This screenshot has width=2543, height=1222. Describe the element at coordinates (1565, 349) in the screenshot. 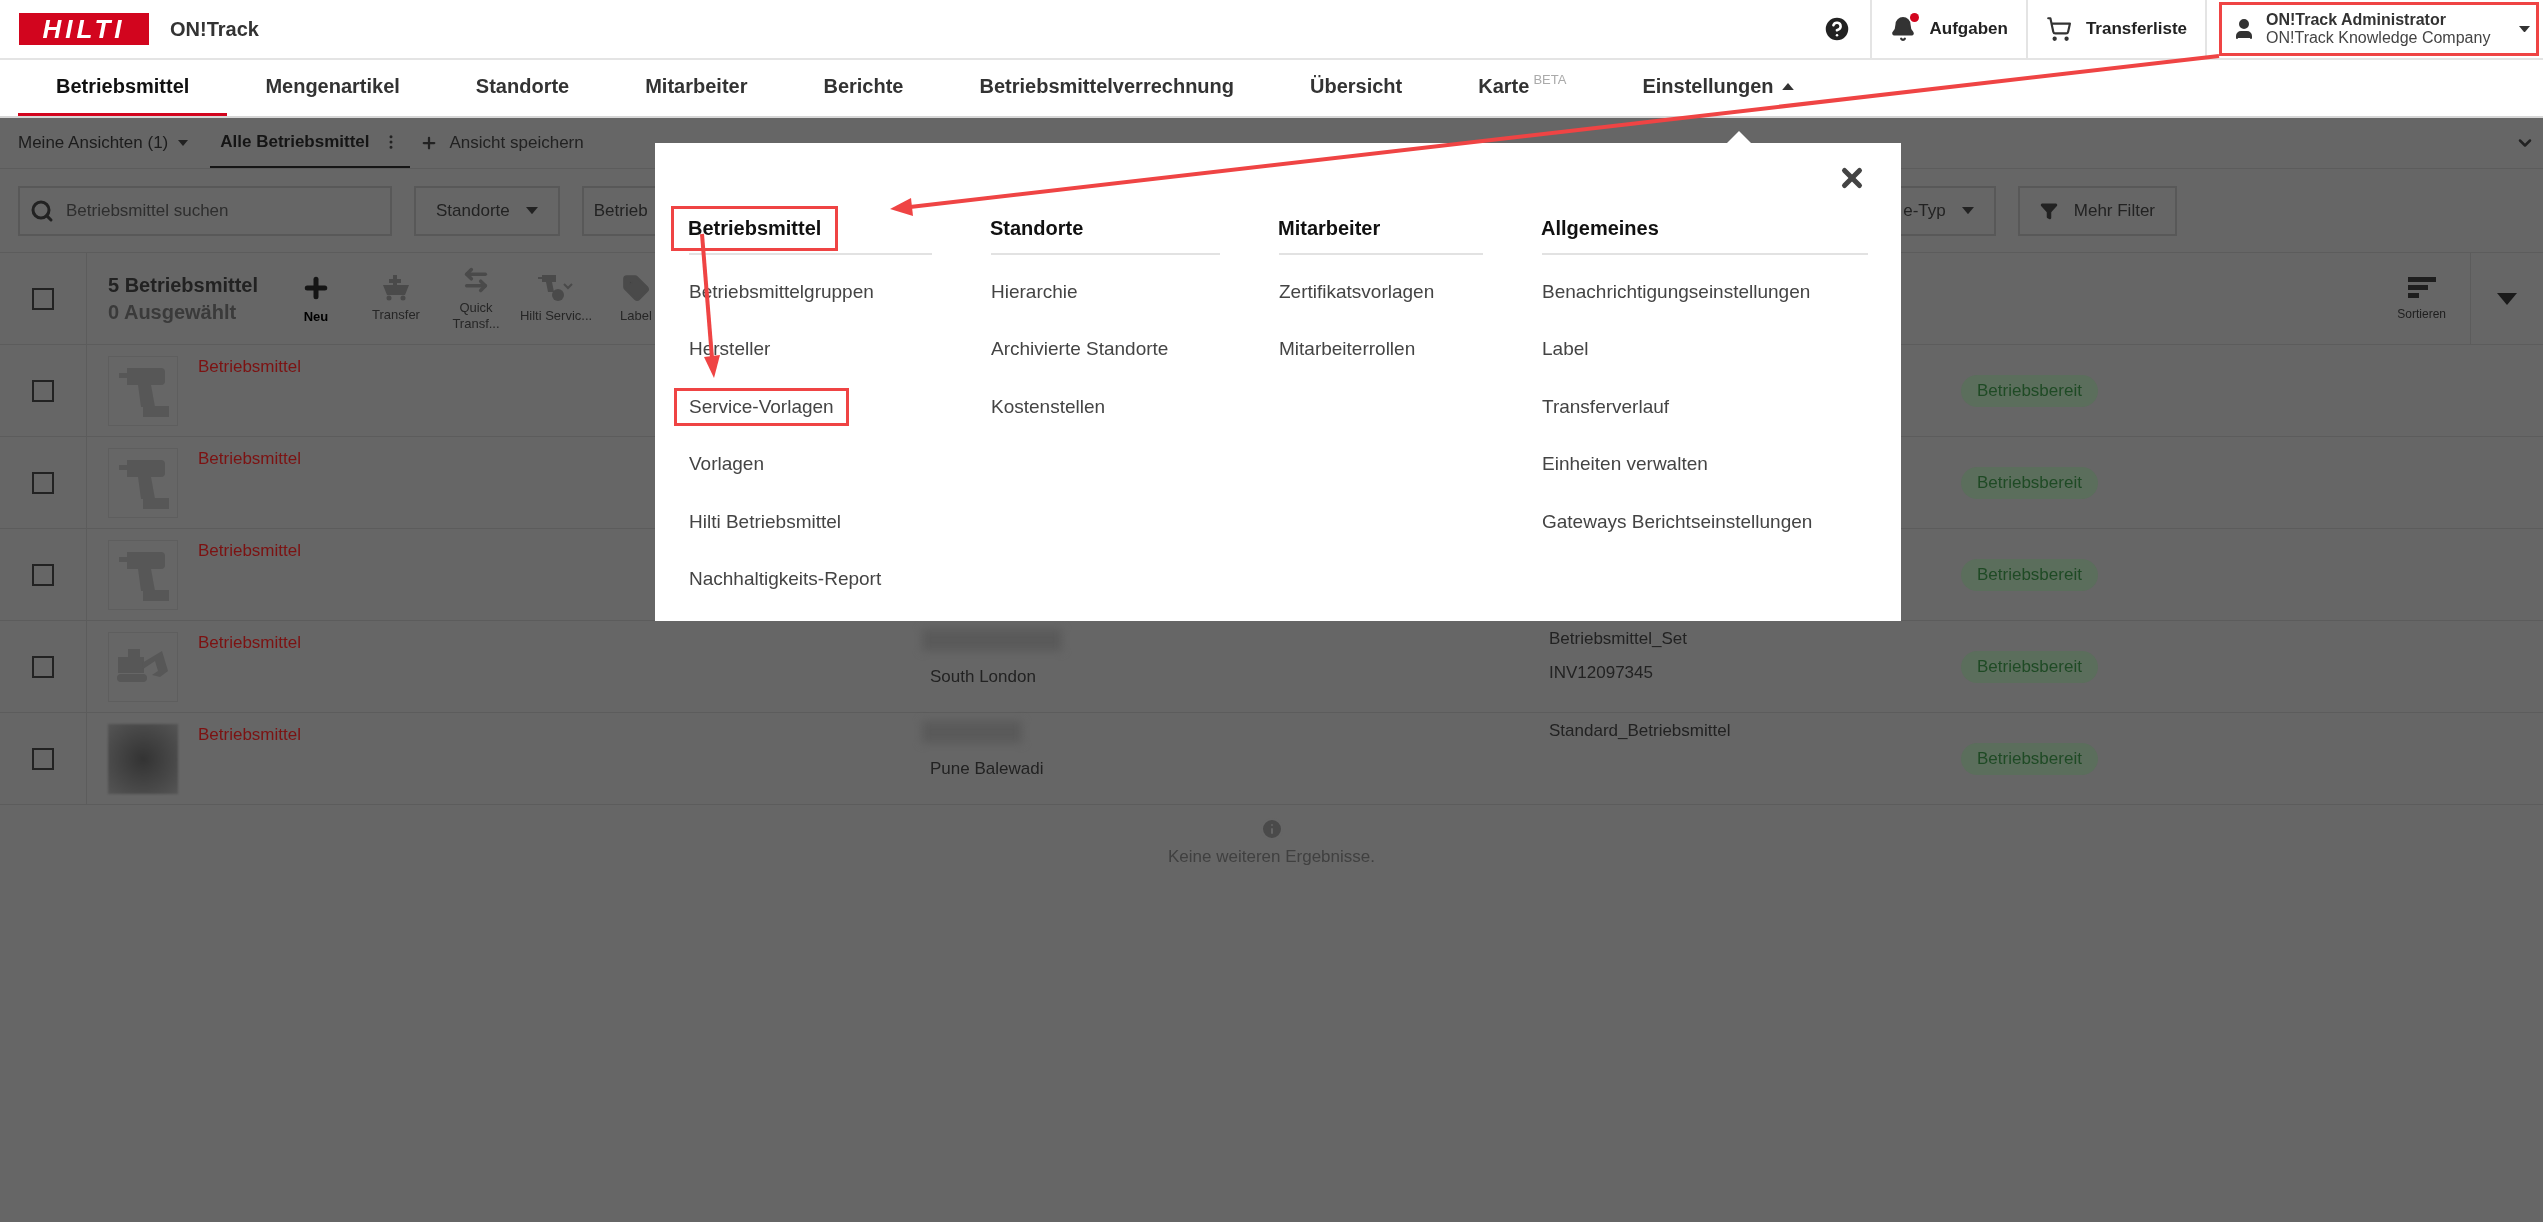

I see `menu-link: Label` at that location.